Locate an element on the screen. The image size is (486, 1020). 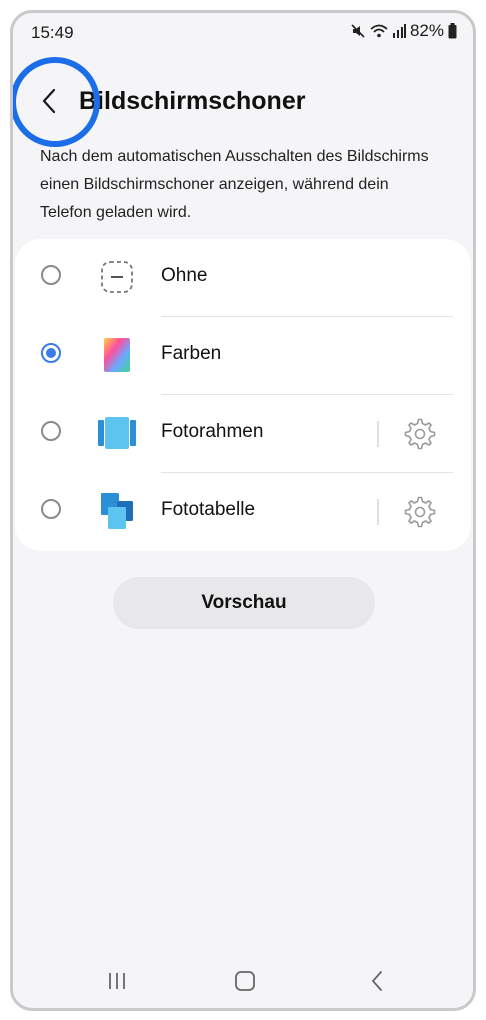
page-title: Bildschirmschoner is located at coordinates (192, 101).